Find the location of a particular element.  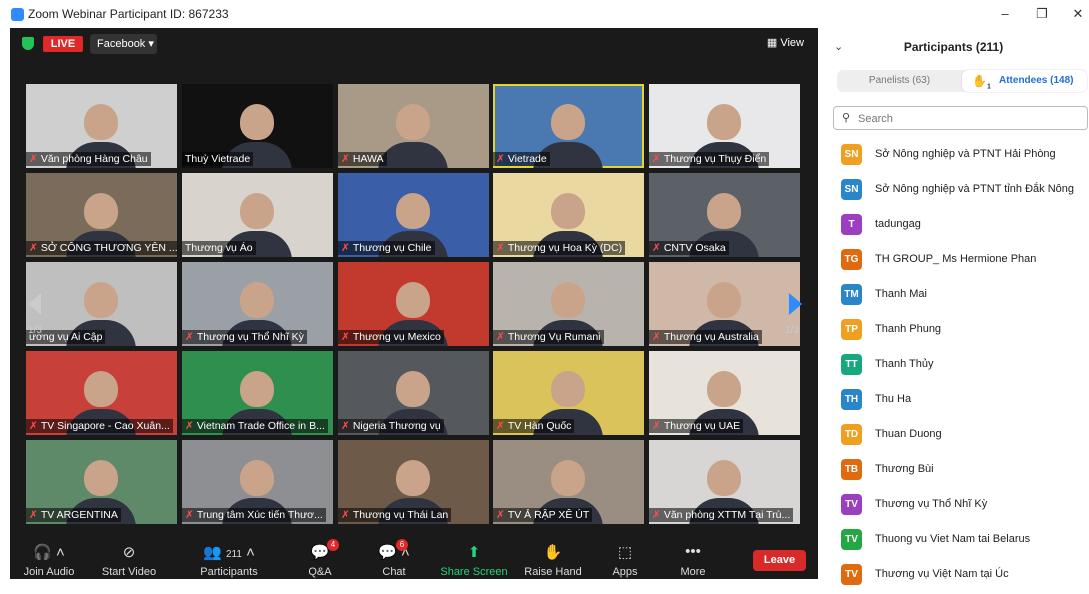

video-tile: ✗ Thương vụ Mexico is located at coordinates (413, 304).